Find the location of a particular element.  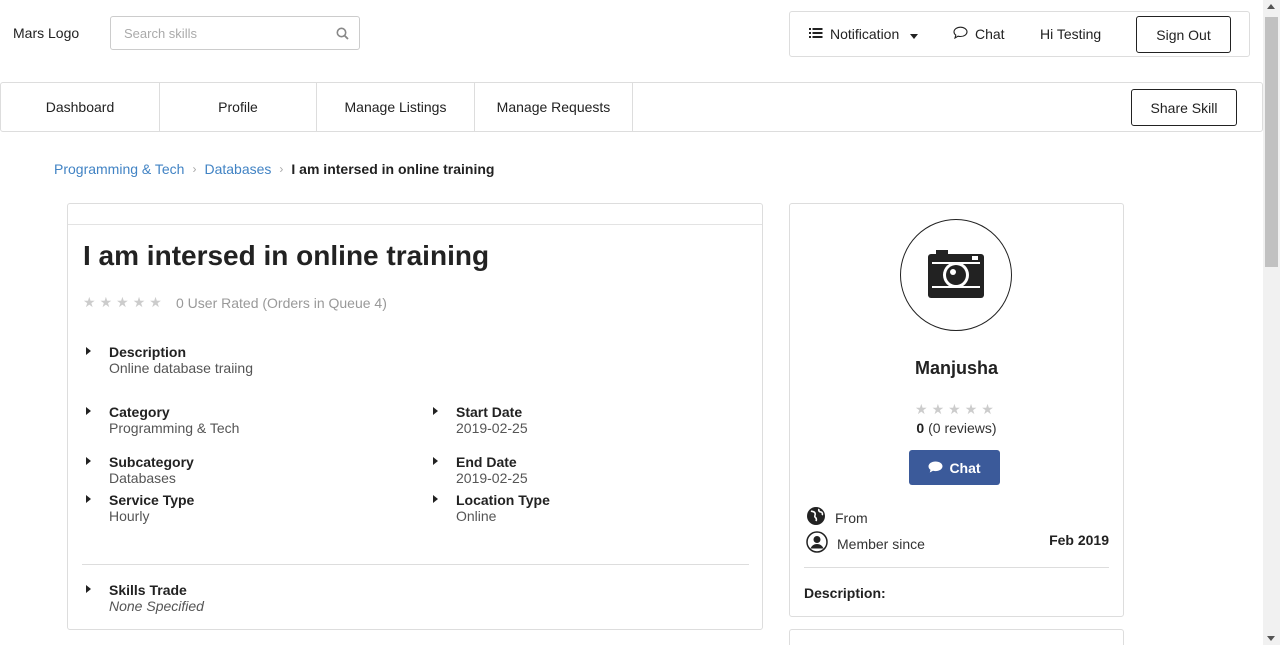

notification-label: Notification is located at coordinates (865, 34).